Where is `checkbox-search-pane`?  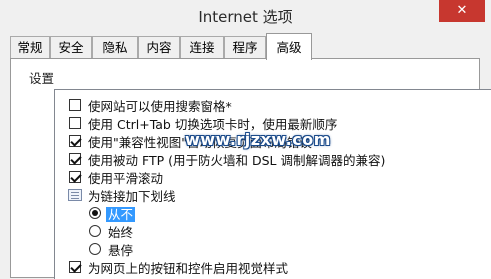
checkbox-search-pane is located at coordinates (75, 105).